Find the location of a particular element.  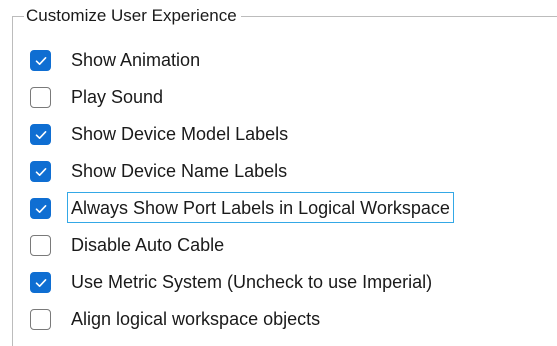

option-show-animation: Show Animation is located at coordinates (242, 62).